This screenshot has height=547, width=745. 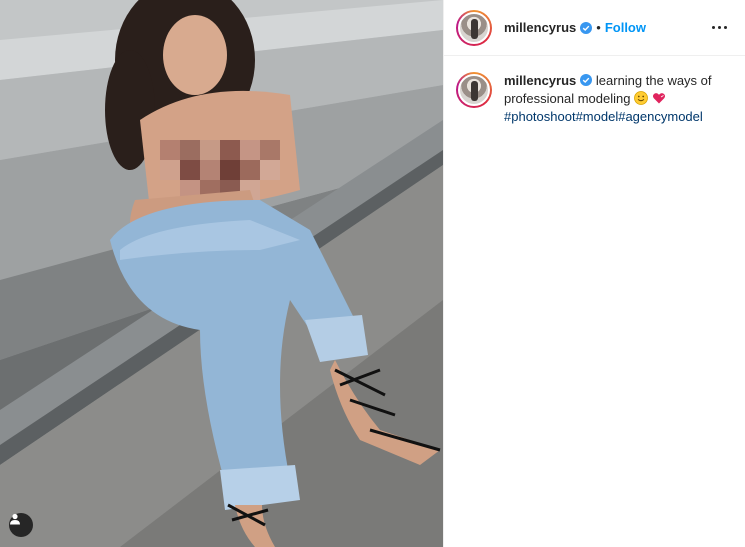 I want to click on avatar, so click(x=474, y=27).